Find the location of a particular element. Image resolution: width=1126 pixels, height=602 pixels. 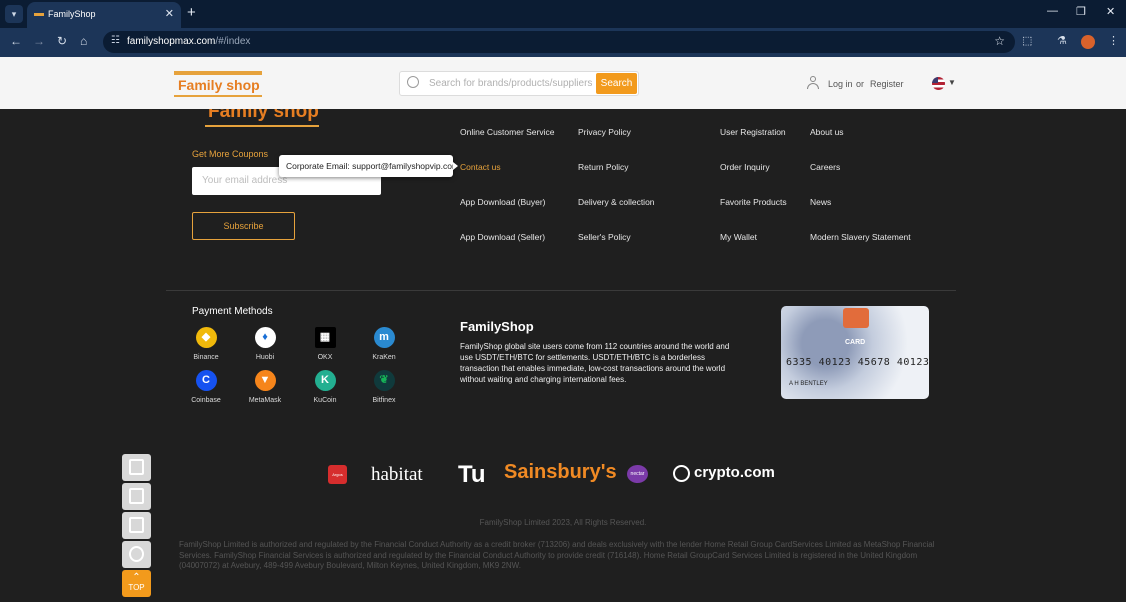

tab-close-icon: ✕ is located at coordinates (169, 13).